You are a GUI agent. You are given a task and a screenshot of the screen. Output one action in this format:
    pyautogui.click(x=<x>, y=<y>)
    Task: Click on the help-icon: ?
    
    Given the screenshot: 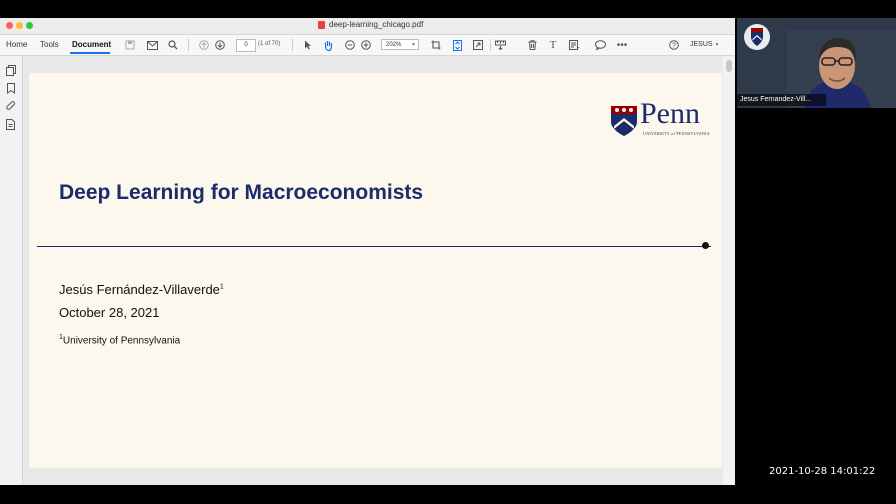 What is the action you would take?
    pyautogui.click(x=674, y=45)
    